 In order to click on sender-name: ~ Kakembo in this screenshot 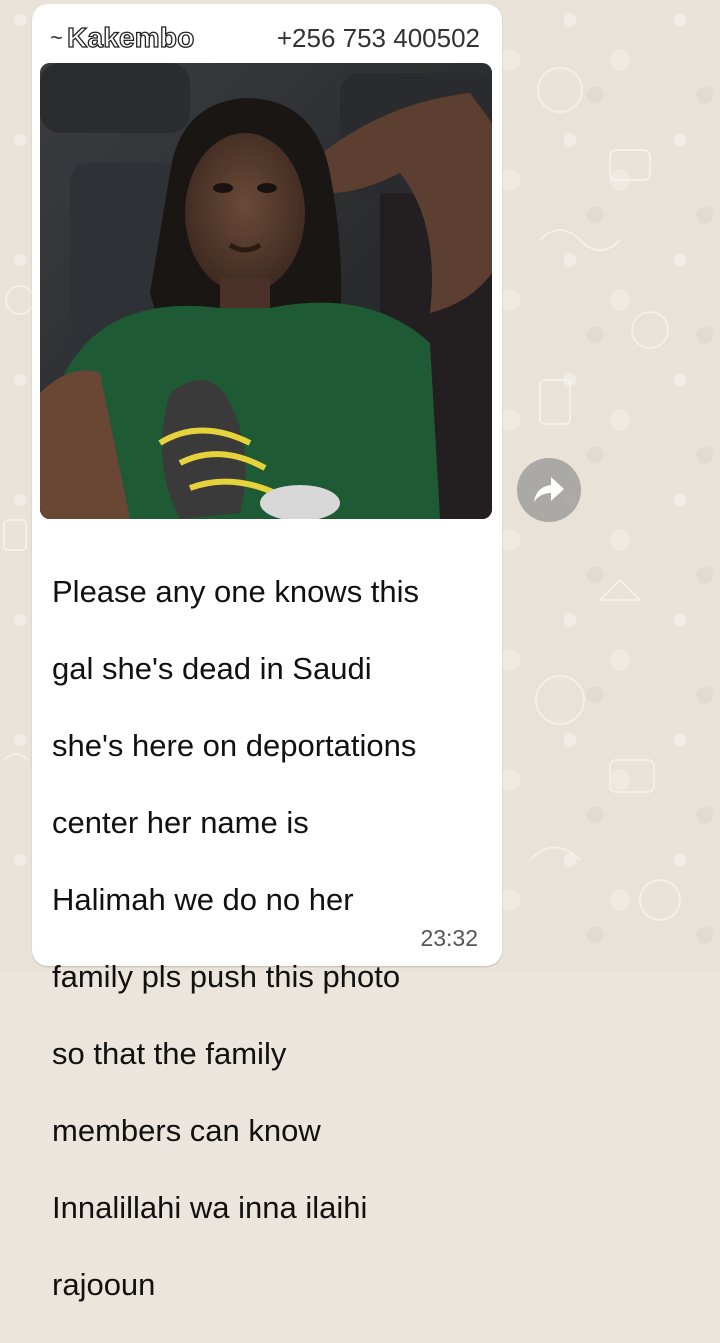, I will do `click(122, 37)`.